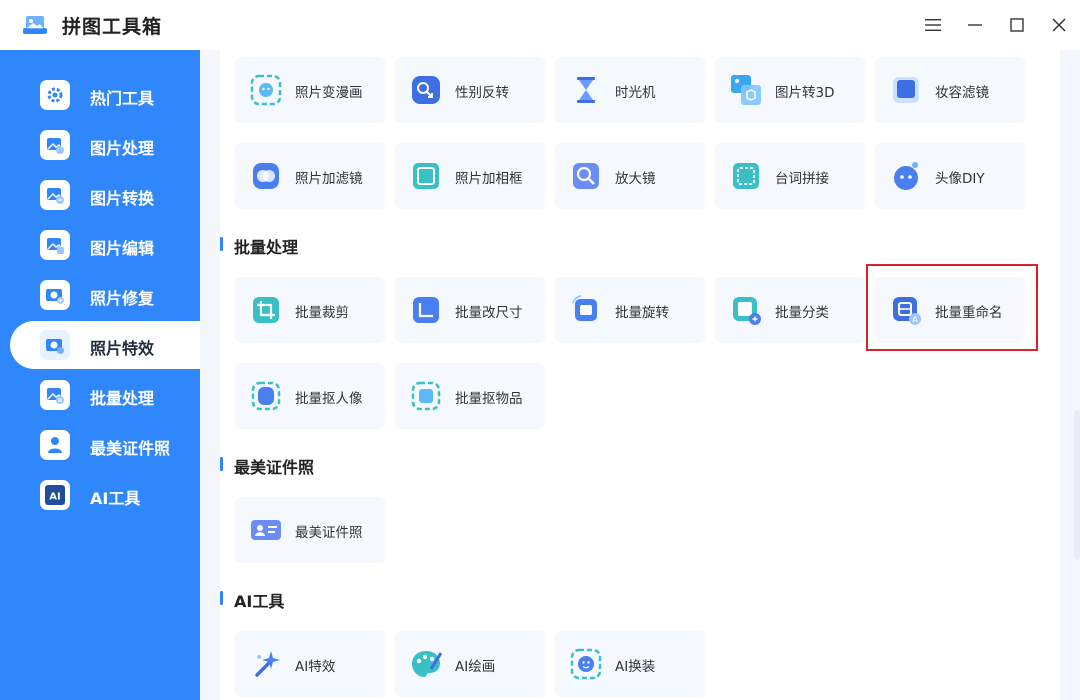 The height and width of the screenshot is (700, 1080). What do you see at coordinates (427, 664) in the screenshot?
I see `palette-icon` at bounding box center [427, 664].